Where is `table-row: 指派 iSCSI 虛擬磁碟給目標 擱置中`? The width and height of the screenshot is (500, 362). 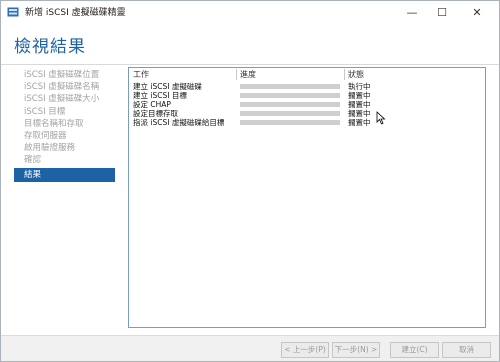
table-row: 指派 iSCSI 虛擬磁碟給目標 擱置中 is located at coordinates (307, 122).